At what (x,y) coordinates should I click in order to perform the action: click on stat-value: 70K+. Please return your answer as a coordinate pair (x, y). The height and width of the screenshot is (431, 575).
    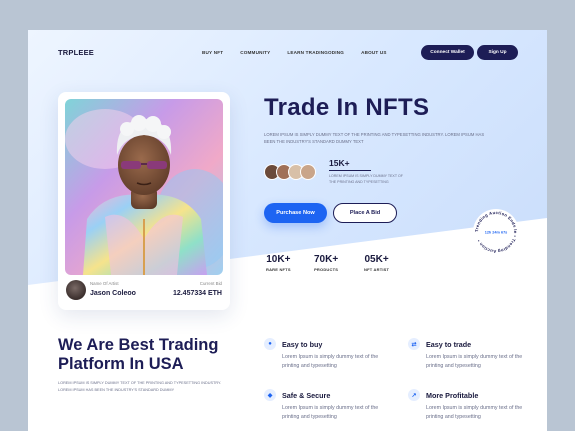
    Looking at the image, I should click on (326, 259).